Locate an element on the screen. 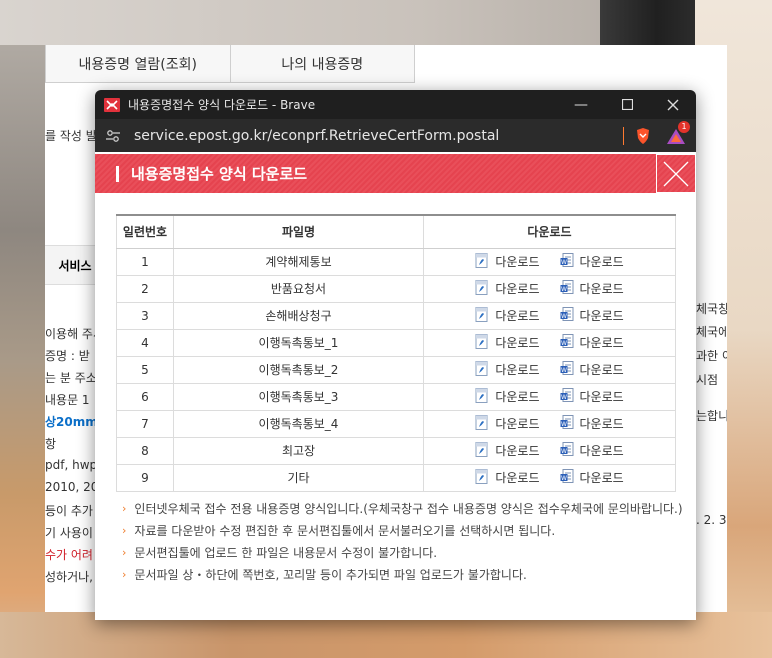 The width and height of the screenshot is (772, 658). popup-close-button is located at coordinates (676, 173).